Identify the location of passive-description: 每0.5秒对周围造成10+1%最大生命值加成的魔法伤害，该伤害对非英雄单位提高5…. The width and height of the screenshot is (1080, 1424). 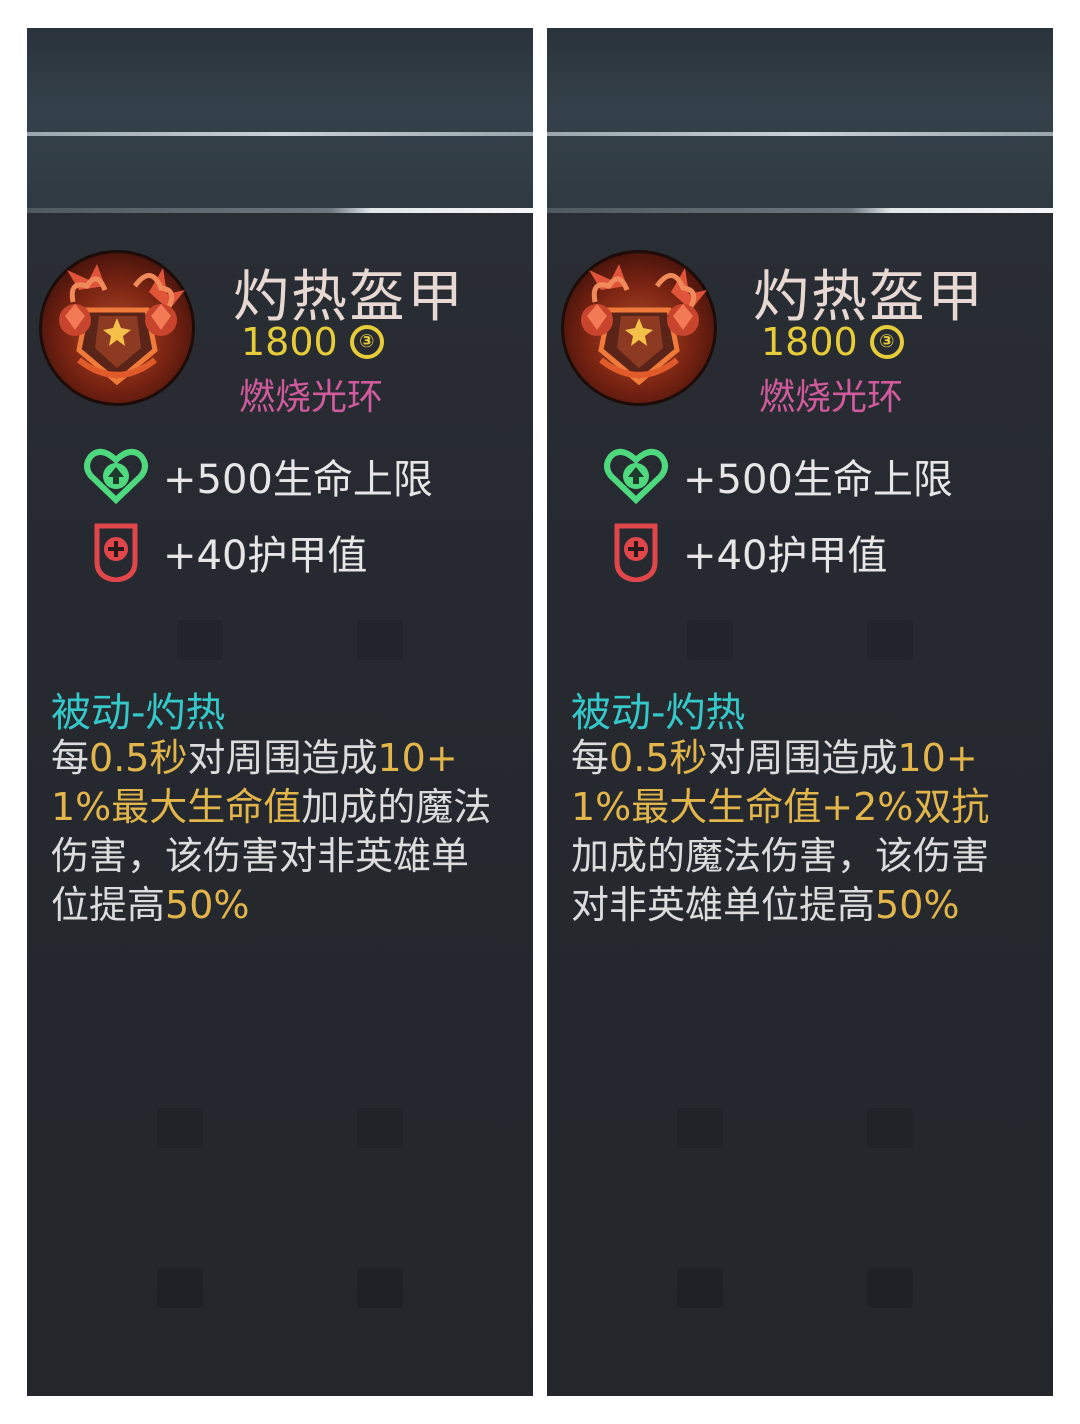
(277, 832).